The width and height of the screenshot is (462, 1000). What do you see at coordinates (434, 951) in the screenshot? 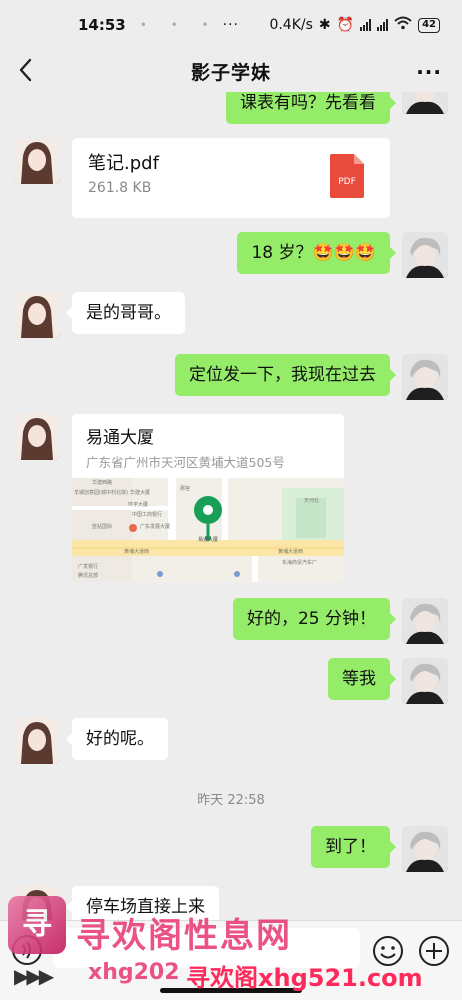
I see `plus-icon` at bounding box center [434, 951].